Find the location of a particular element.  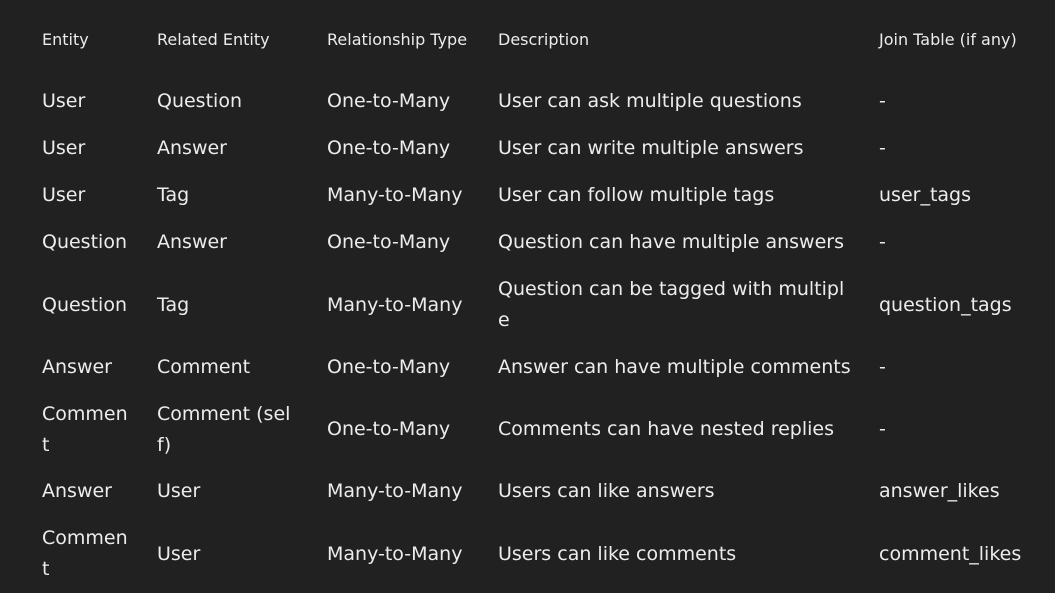

cell-description: Question can have multiple answers is located at coordinates (671, 242).